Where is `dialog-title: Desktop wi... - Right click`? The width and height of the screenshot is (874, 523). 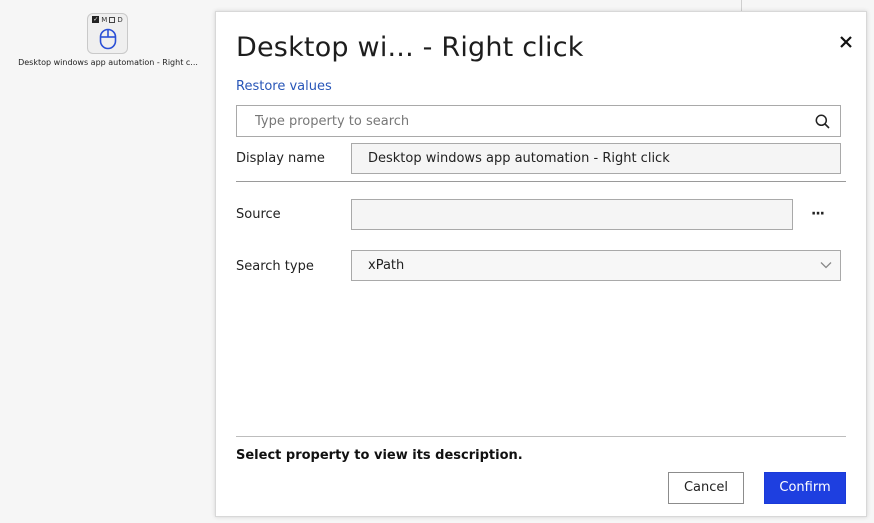 dialog-title: Desktop wi... - Right click is located at coordinates (410, 47).